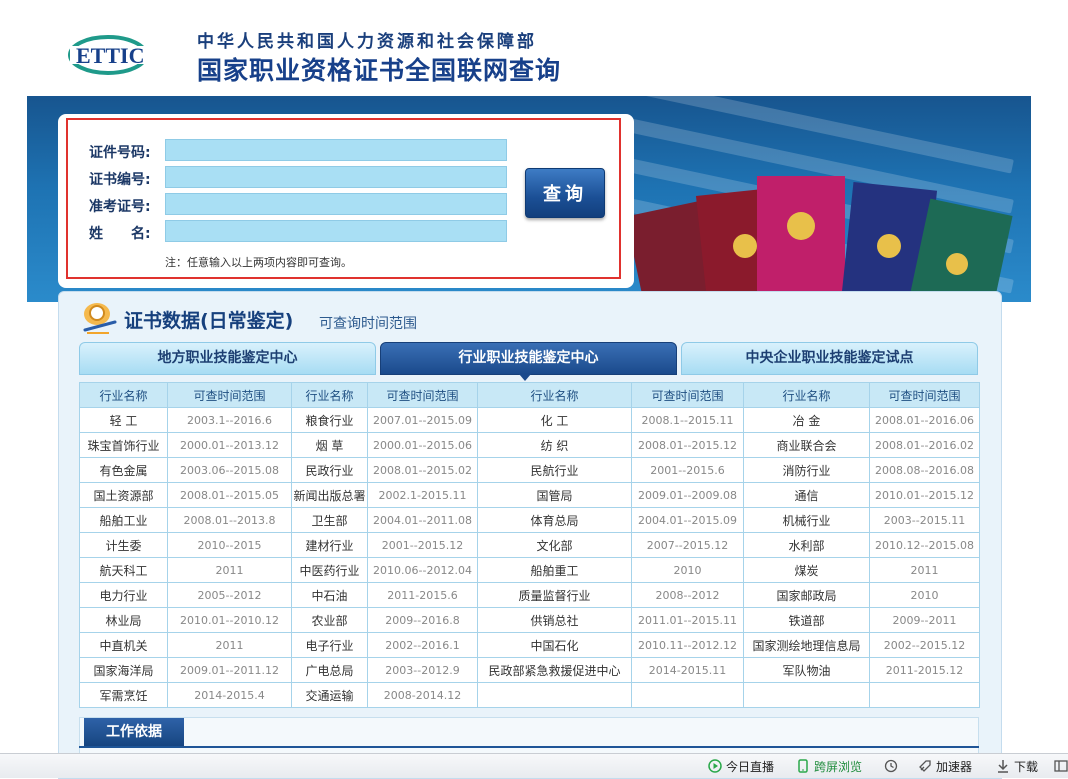 This screenshot has width=1068, height=779. Describe the element at coordinates (924, 545) in the screenshot. I see `time-range-cell: 2010.12--2015.08` at that location.